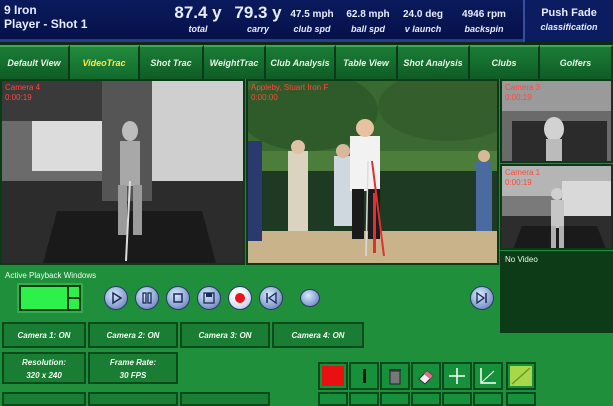 The width and height of the screenshot is (613, 406). I want to click on tab-golfers: Golfers, so click(576, 62).